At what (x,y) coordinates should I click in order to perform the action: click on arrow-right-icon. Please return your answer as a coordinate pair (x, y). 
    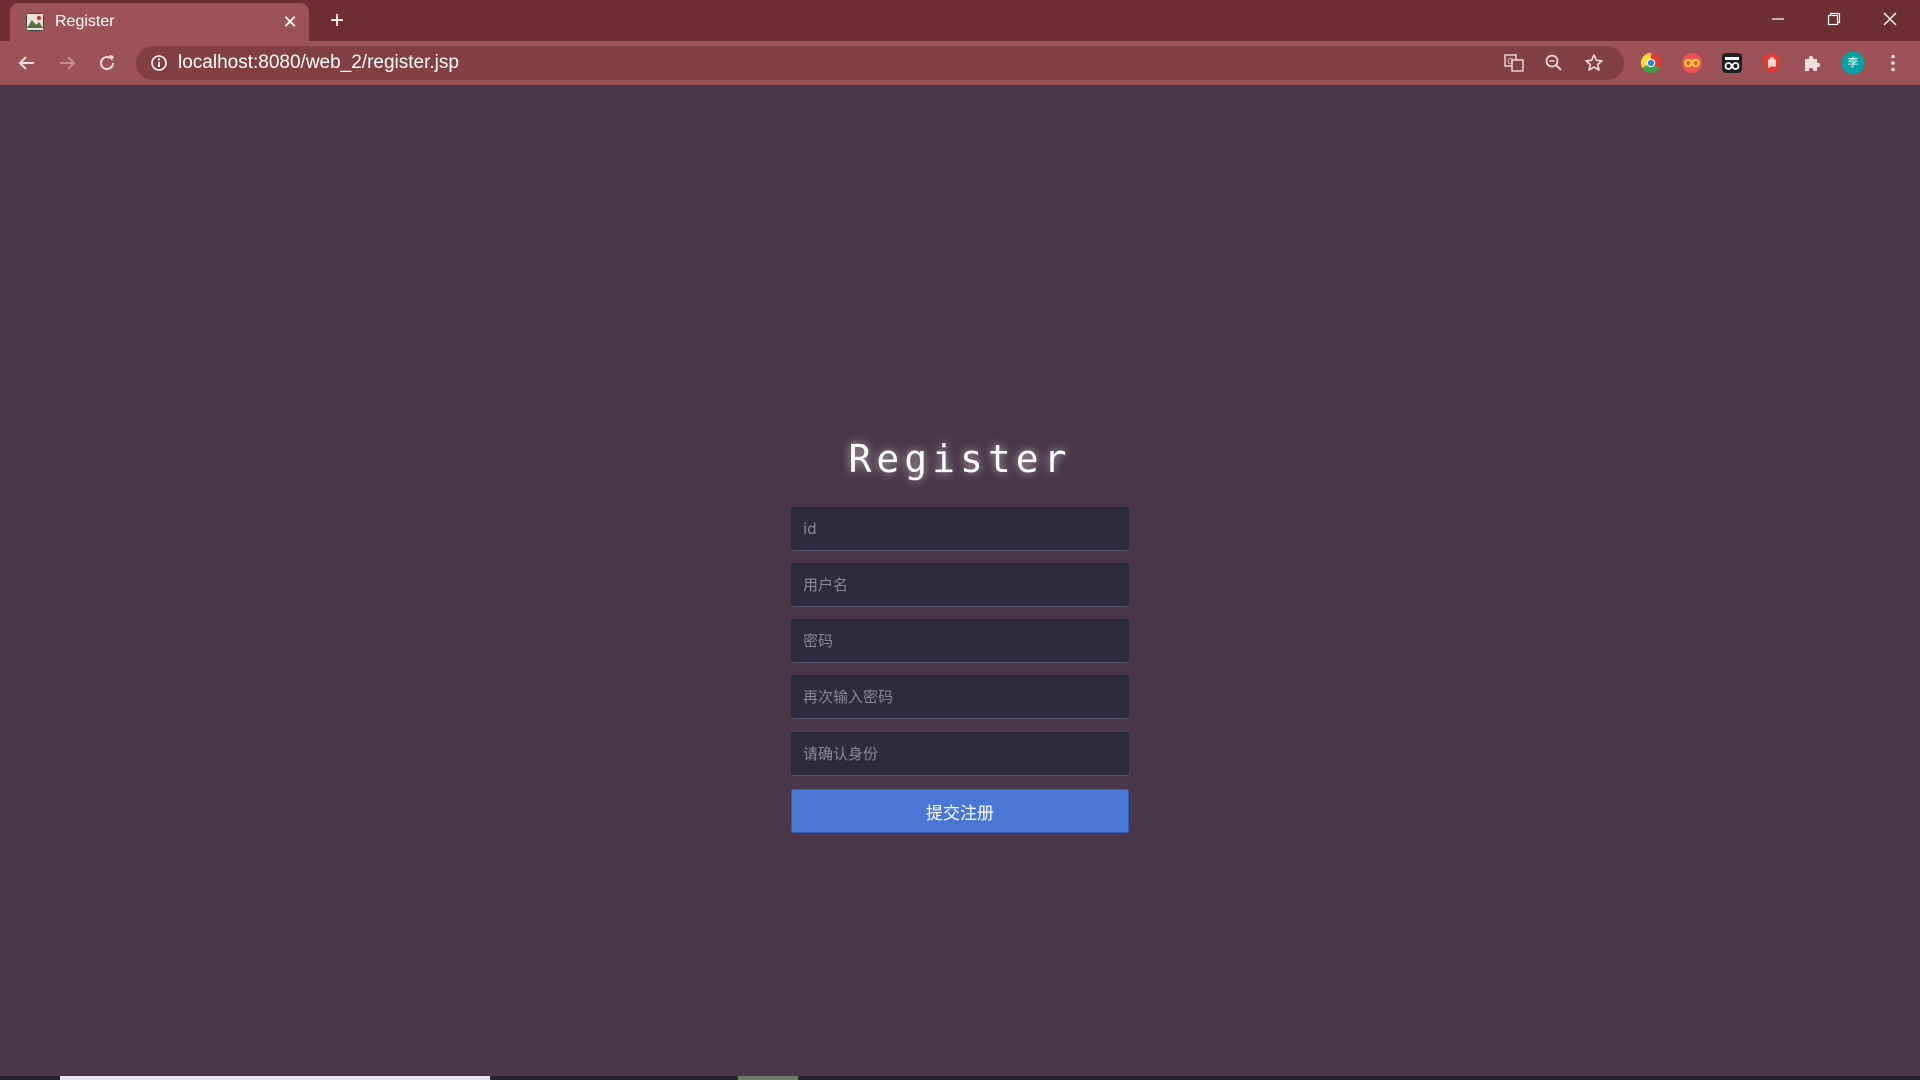
    Looking at the image, I should click on (68, 63).